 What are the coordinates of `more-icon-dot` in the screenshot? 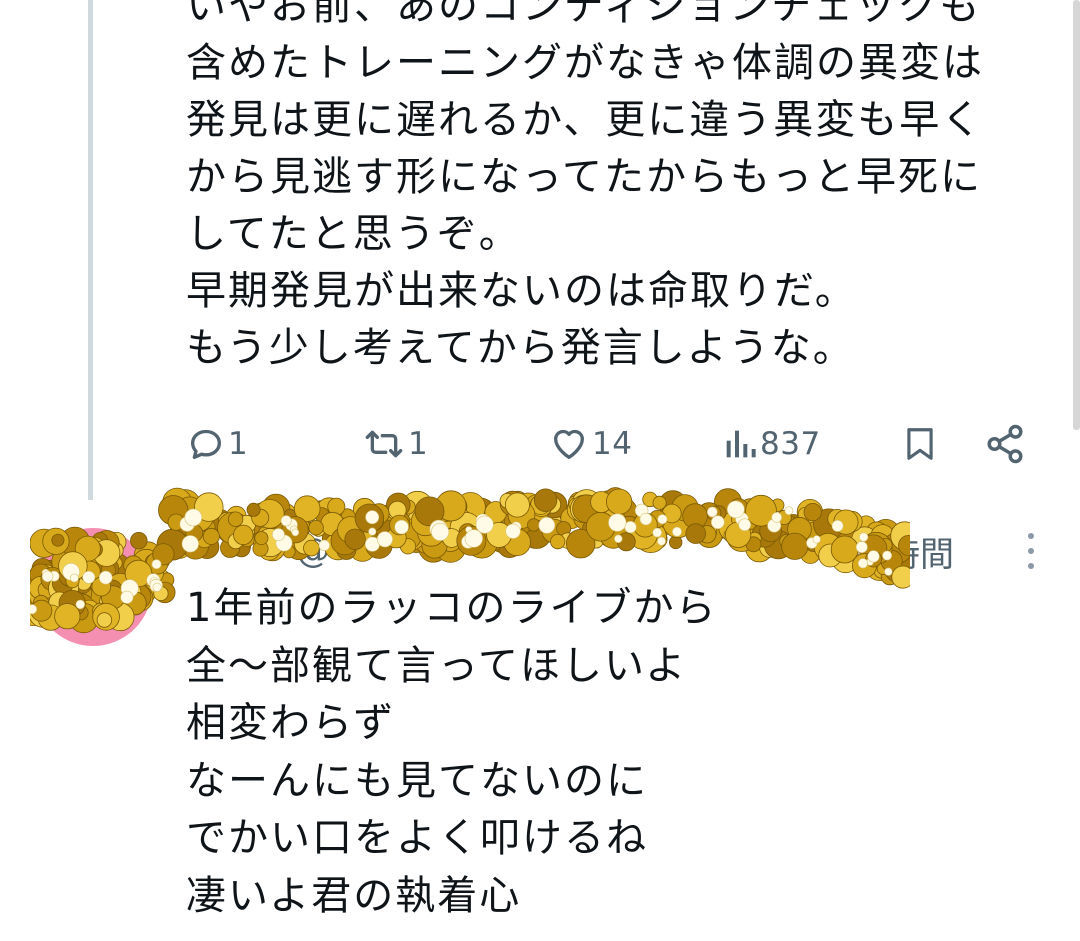 It's located at (1031, 550).